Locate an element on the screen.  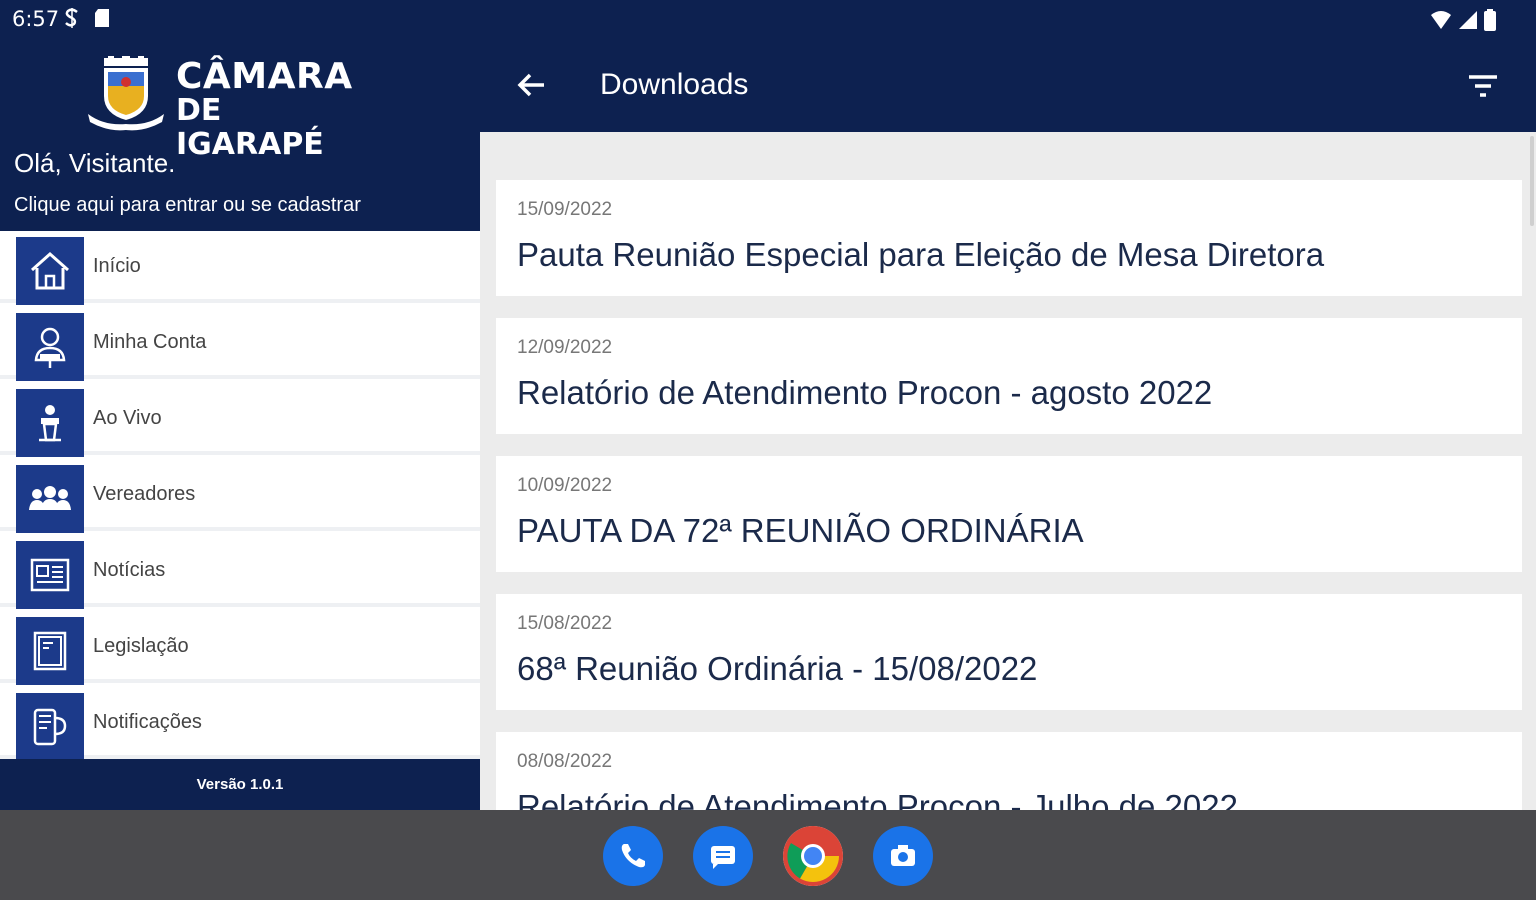
menu-item-minha-conta: Minha Conta is located at coordinates (240, 344).